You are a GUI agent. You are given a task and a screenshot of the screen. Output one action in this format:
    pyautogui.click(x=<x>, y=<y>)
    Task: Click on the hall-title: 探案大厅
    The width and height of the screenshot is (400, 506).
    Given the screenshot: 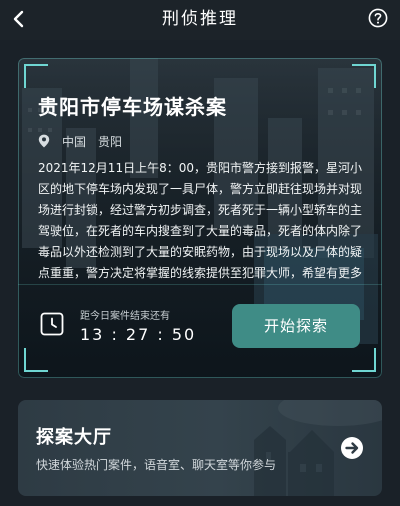 What is the action you would take?
    pyautogui.click(x=74, y=437)
    